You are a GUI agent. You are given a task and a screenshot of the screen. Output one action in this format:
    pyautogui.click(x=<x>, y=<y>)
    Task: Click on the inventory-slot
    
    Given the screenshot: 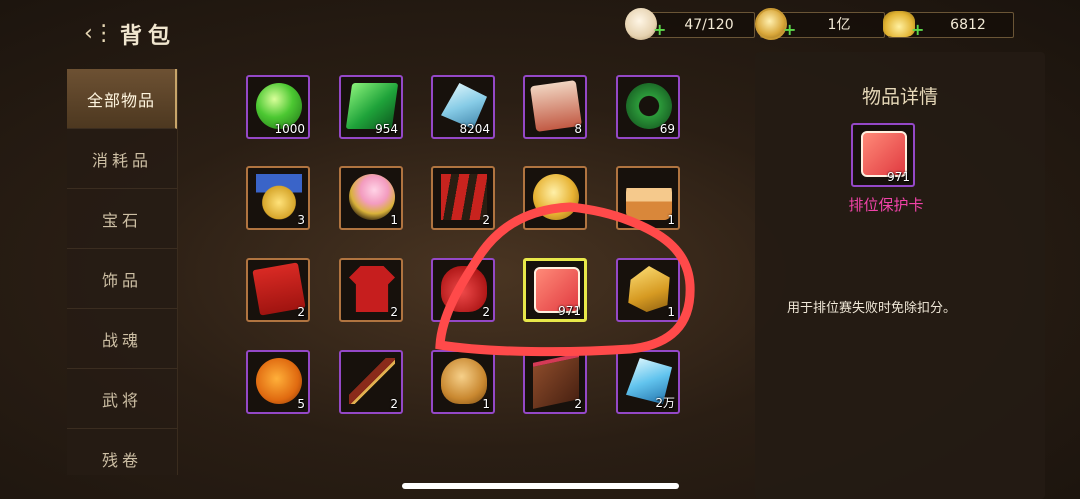 What is the action you would take?
    pyautogui.click(x=555, y=198)
    